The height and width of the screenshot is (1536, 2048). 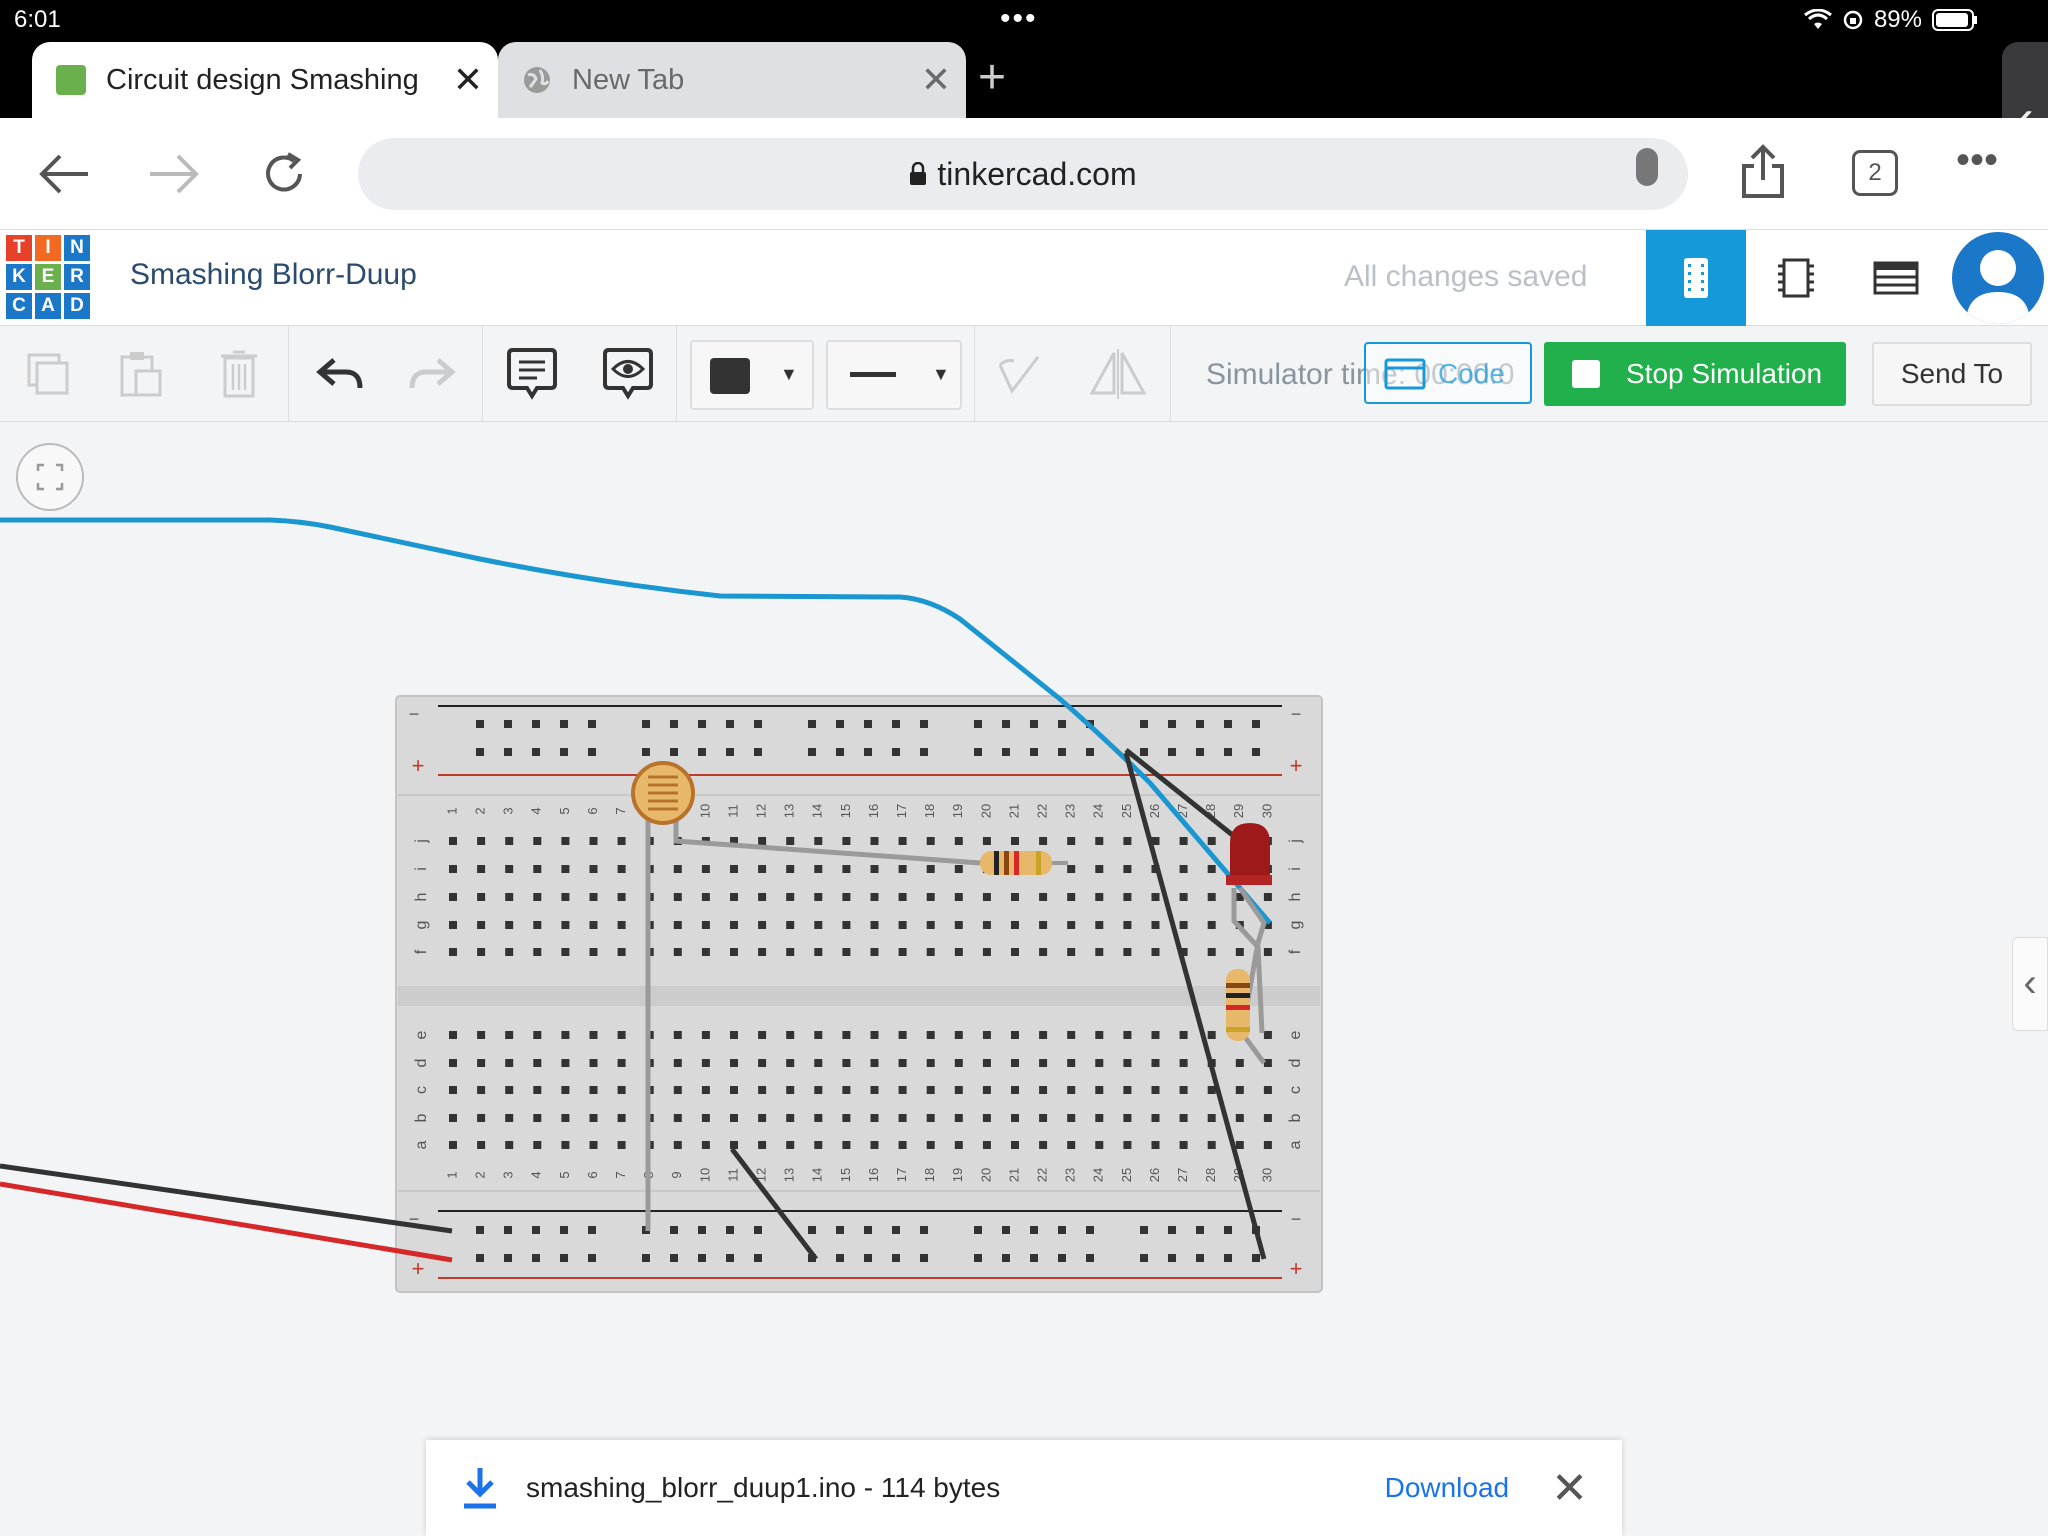 What do you see at coordinates (141, 374) in the screenshot?
I see `paste-icon` at bounding box center [141, 374].